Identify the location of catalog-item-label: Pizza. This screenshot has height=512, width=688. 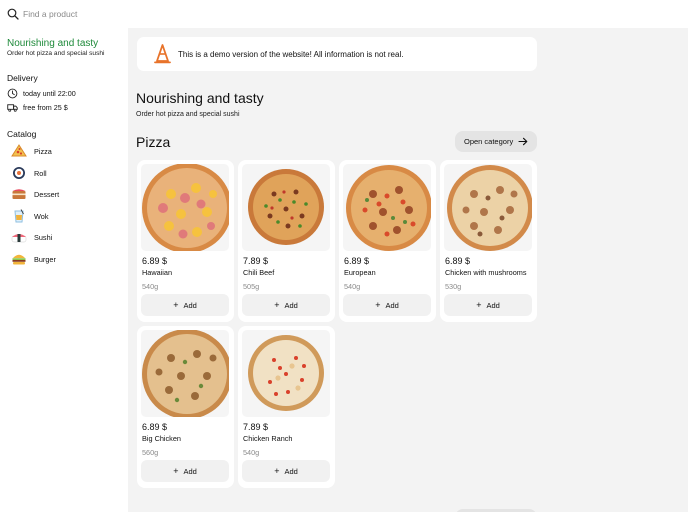
(43, 151).